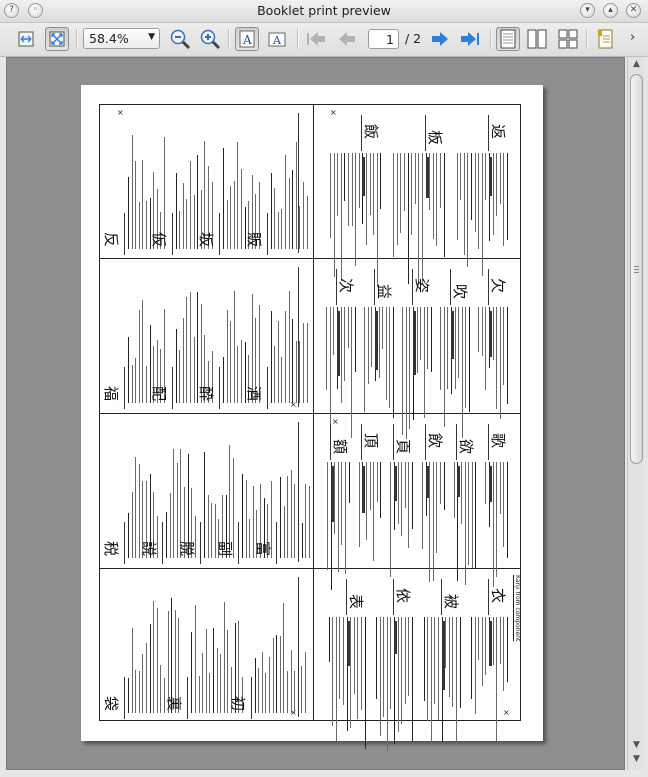 This screenshot has width=648, height=777. What do you see at coordinates (383, 39) in the screenshot?
I see `page-number-input: 1` at bounding box center [383, 39].